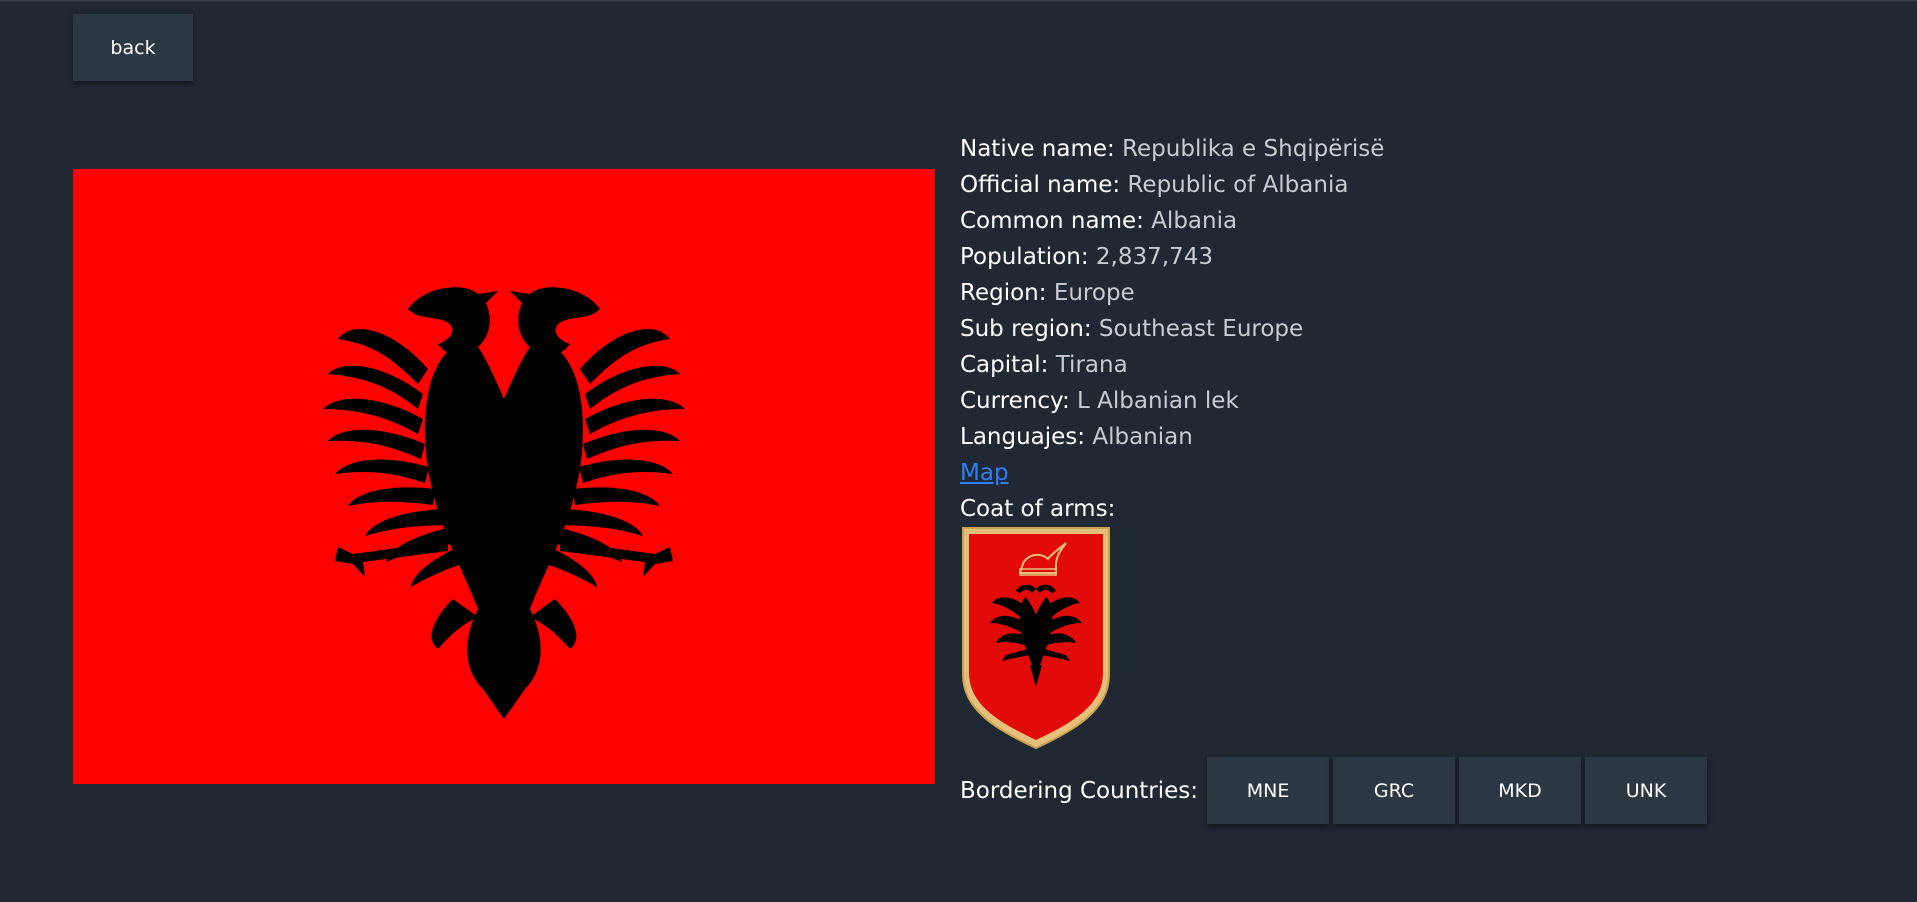  Describe the element at coordinates (1520, 790) in the screenshot. I see `country-button-mkd: MKD` at that location.